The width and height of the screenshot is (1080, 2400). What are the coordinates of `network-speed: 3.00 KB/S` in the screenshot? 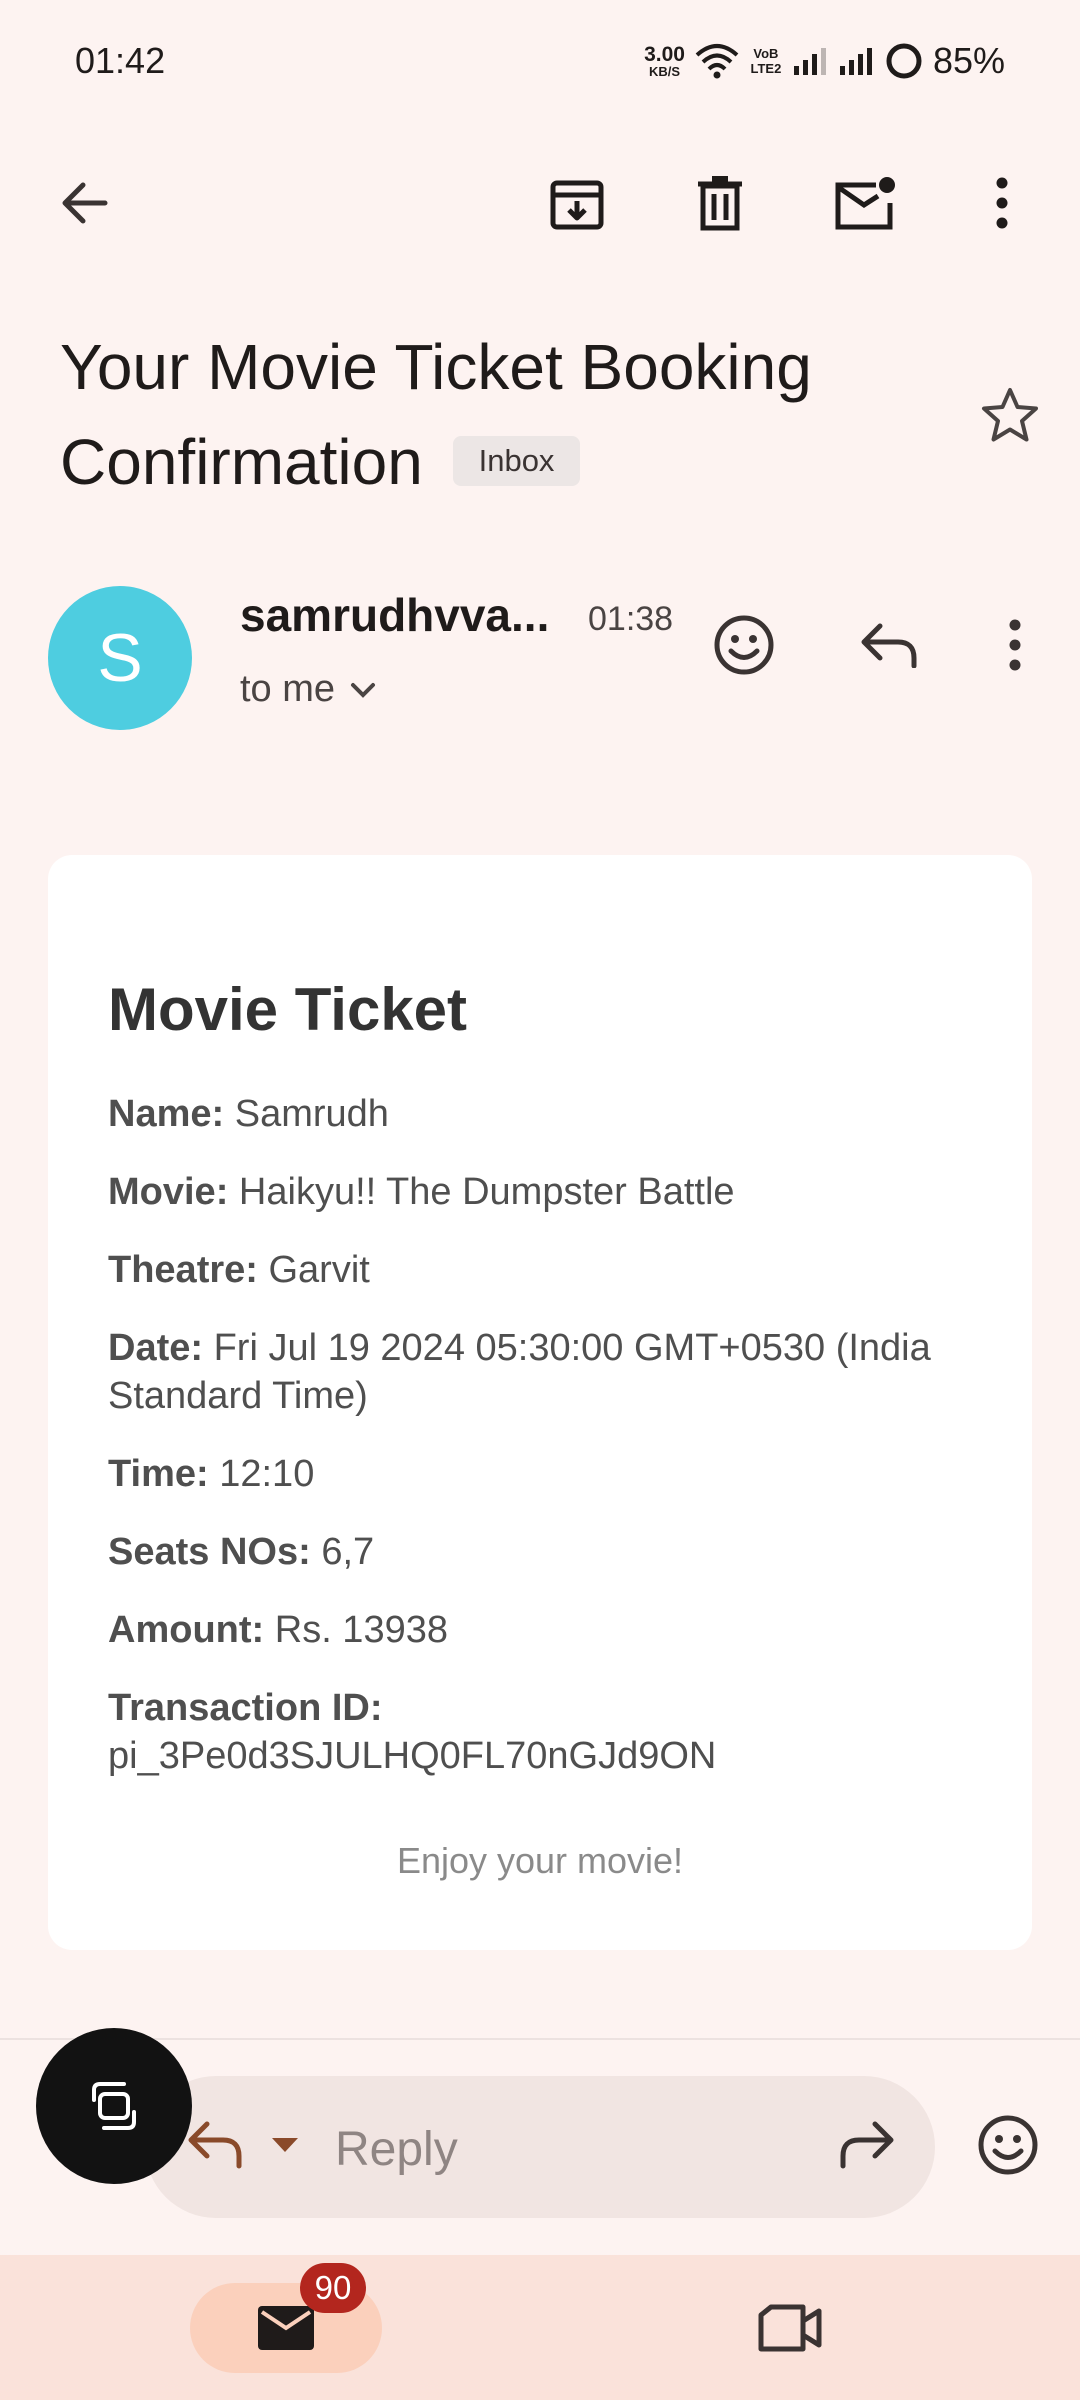 It's located at (664, 61).